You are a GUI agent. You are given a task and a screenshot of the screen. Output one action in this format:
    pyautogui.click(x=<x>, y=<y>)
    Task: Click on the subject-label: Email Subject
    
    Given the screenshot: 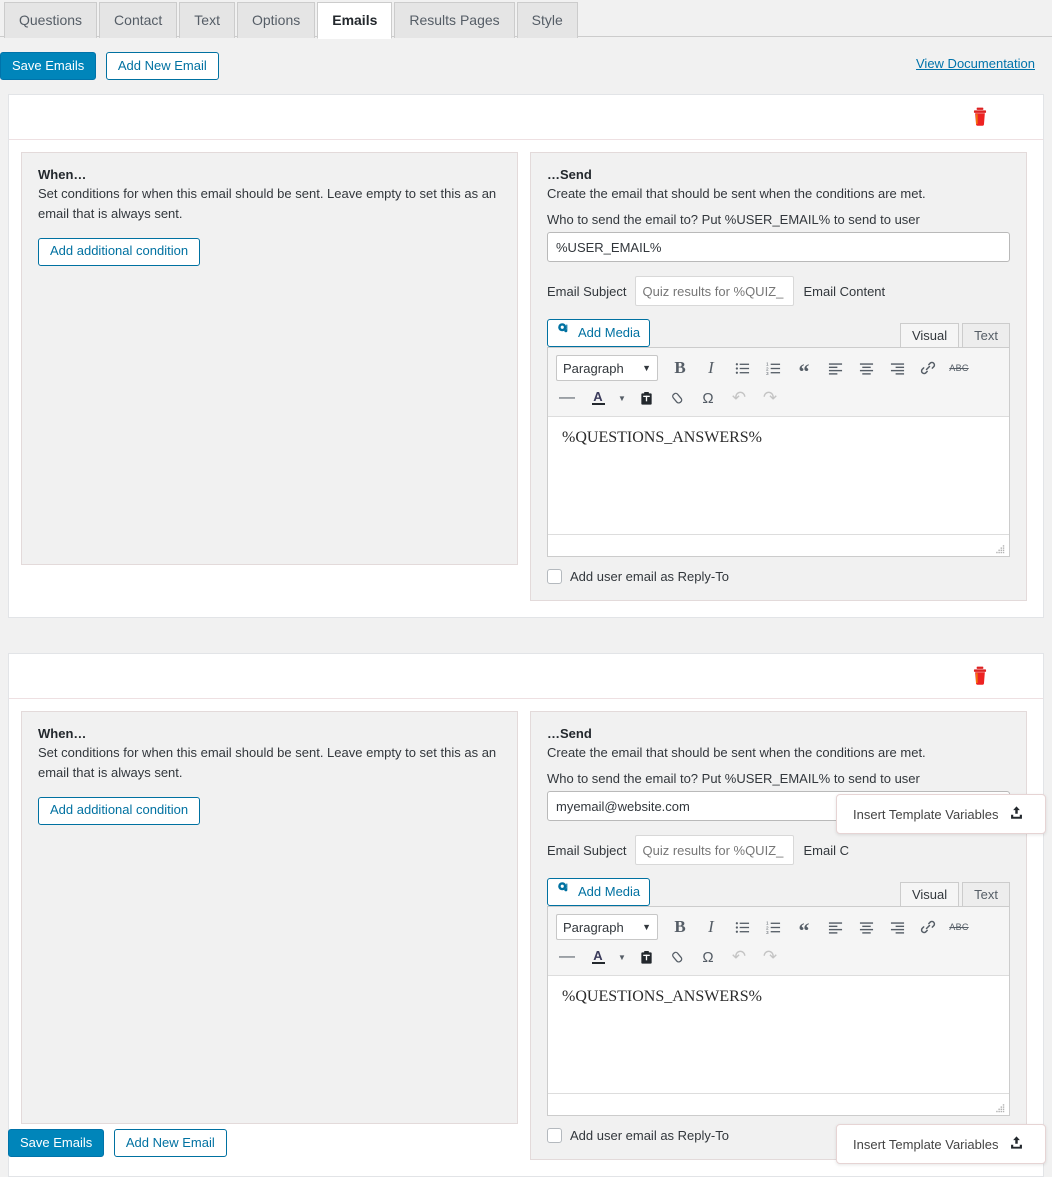 What is the action you would take?
    pyautogui.click(x=587, y=291)
    